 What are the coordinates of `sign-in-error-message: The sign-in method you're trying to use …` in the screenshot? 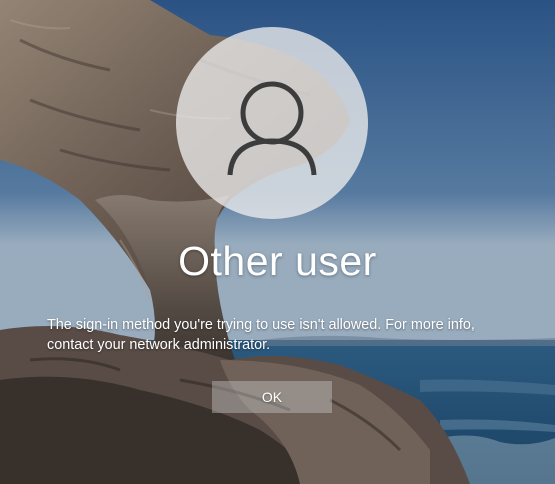 It's located at (261, 335).